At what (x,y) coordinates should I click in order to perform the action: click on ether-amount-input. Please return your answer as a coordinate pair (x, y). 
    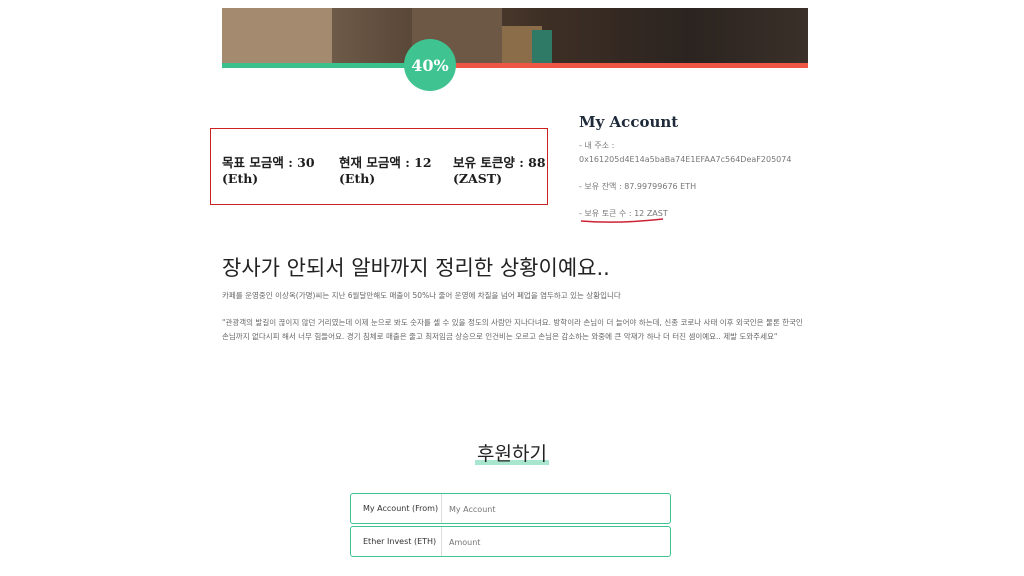
    Looking at the image, I should click on (554, 542).